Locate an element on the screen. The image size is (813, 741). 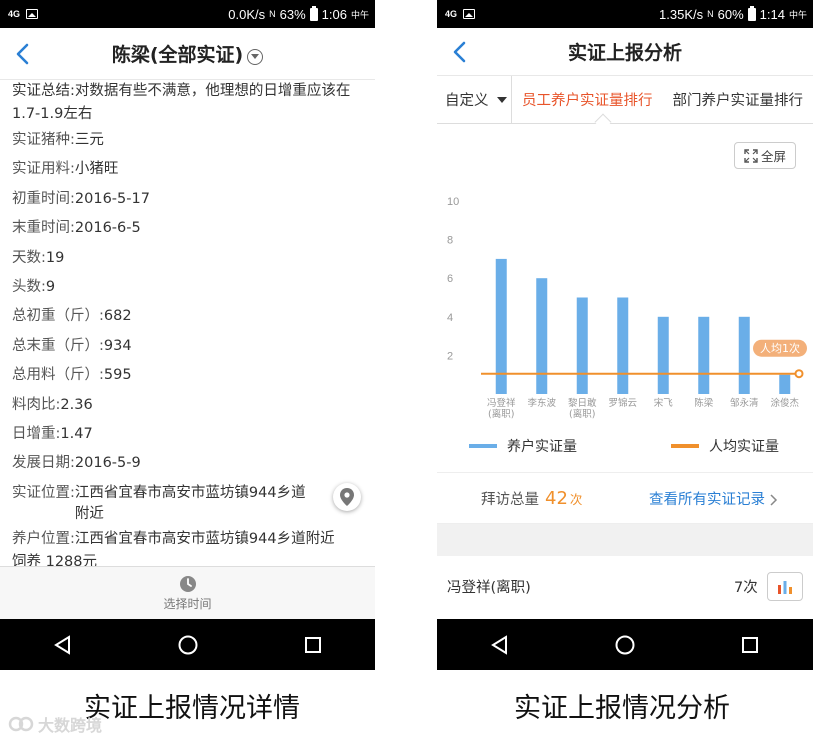
x-tick-label: 邹永清 is located at coordinates (744, 403).